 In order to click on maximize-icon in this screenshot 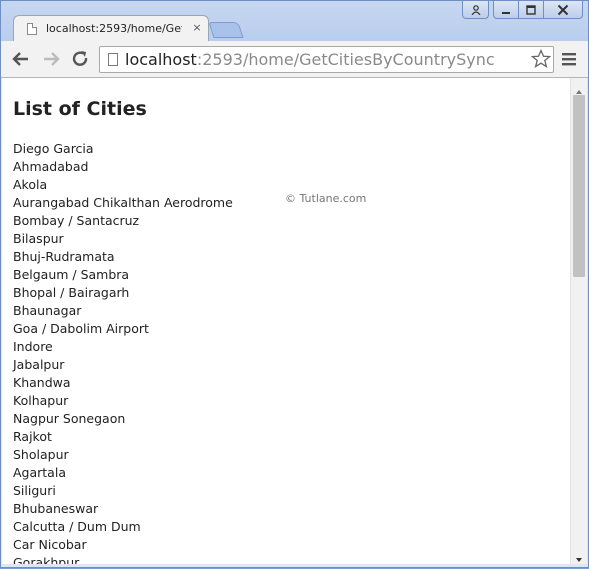, I will do `click(531, 10)`.